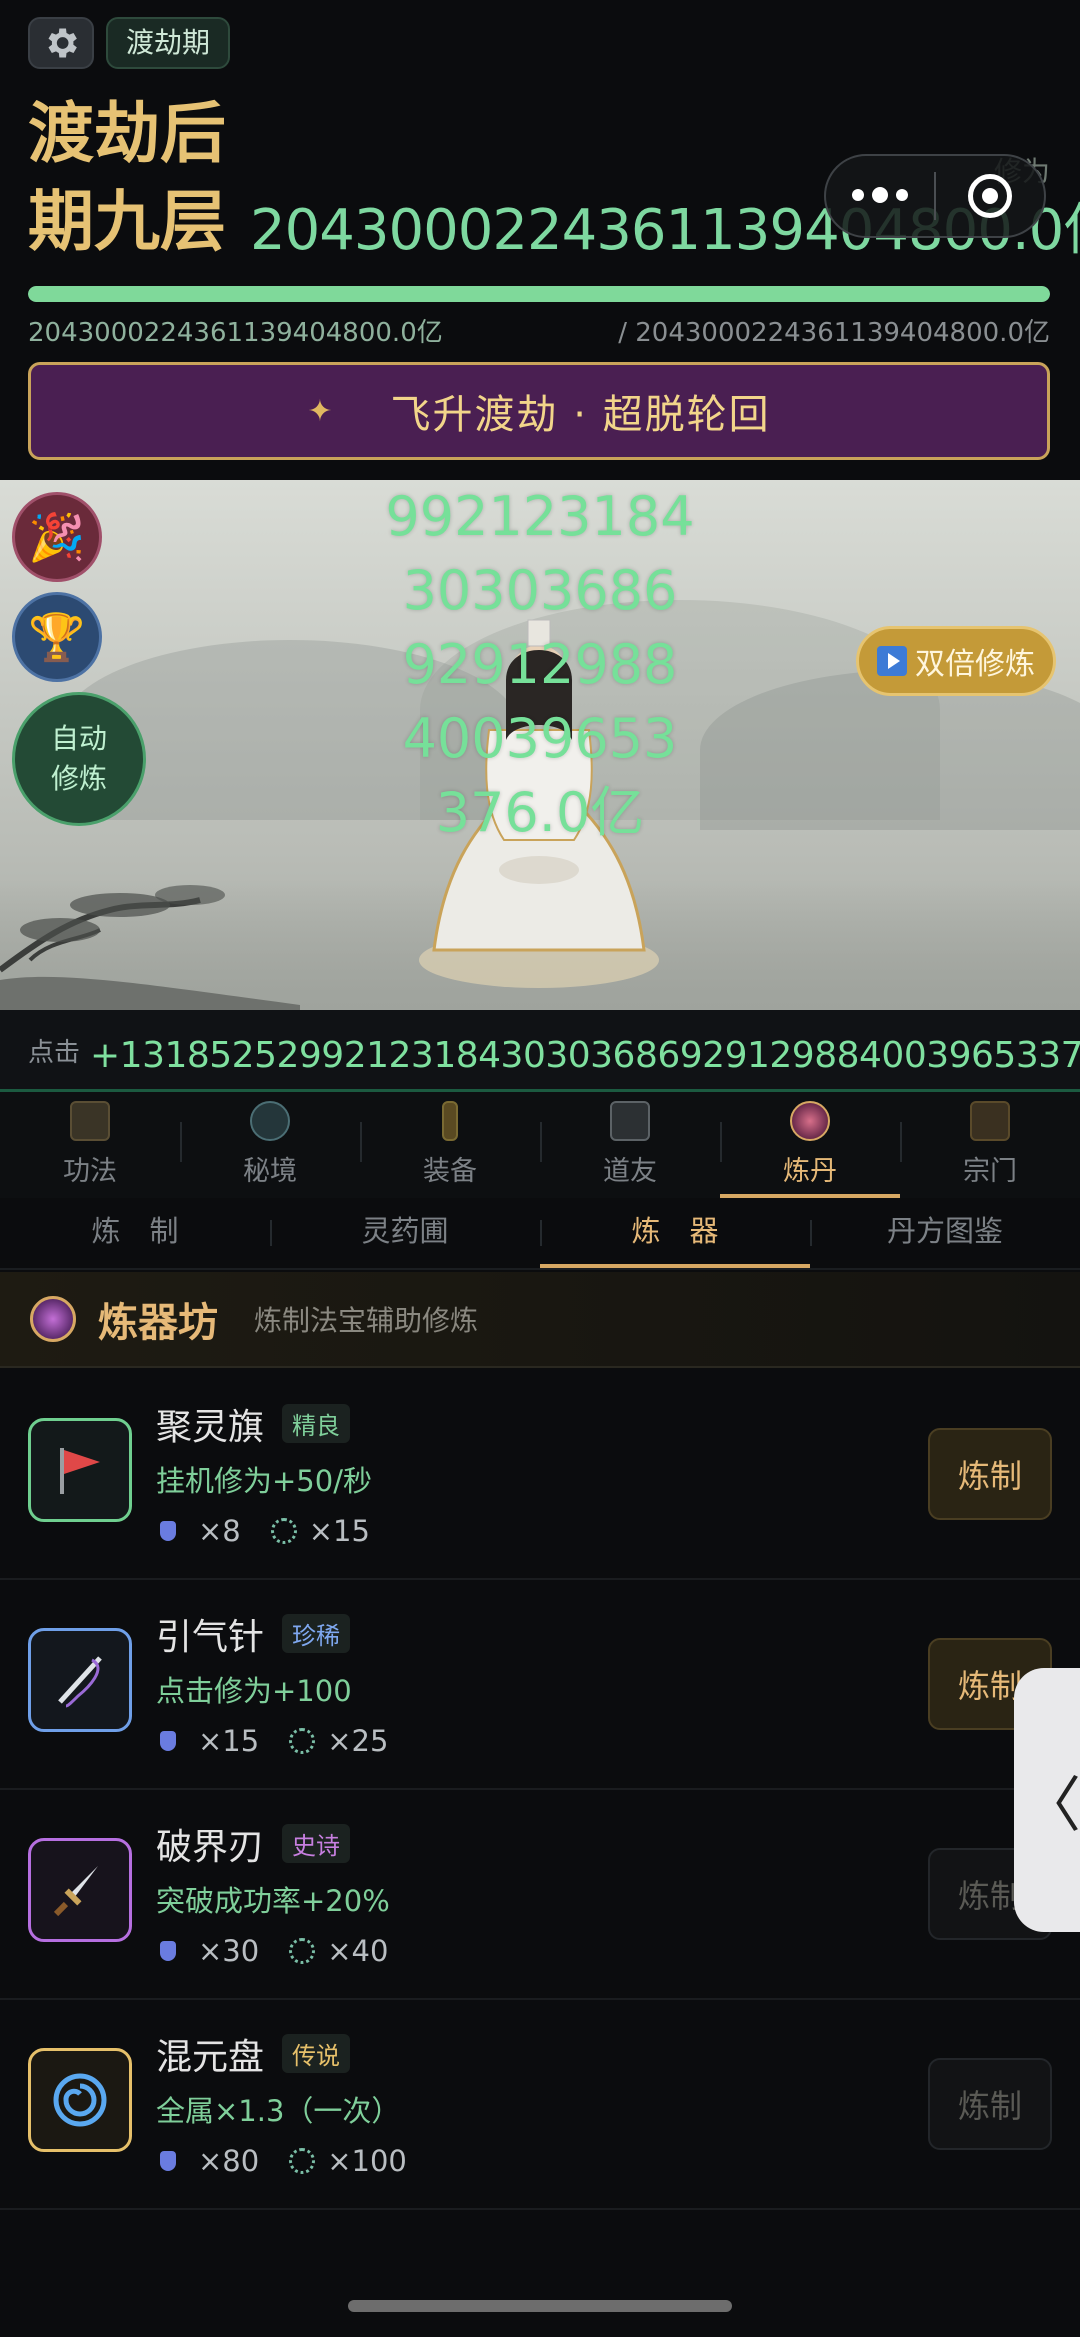 The height and width of the screenshot is (2337, 1080). What do you see at coordinates (990, 1121) in the screenshot?
I see `sect-icon` at bounding box center [990, 1121].